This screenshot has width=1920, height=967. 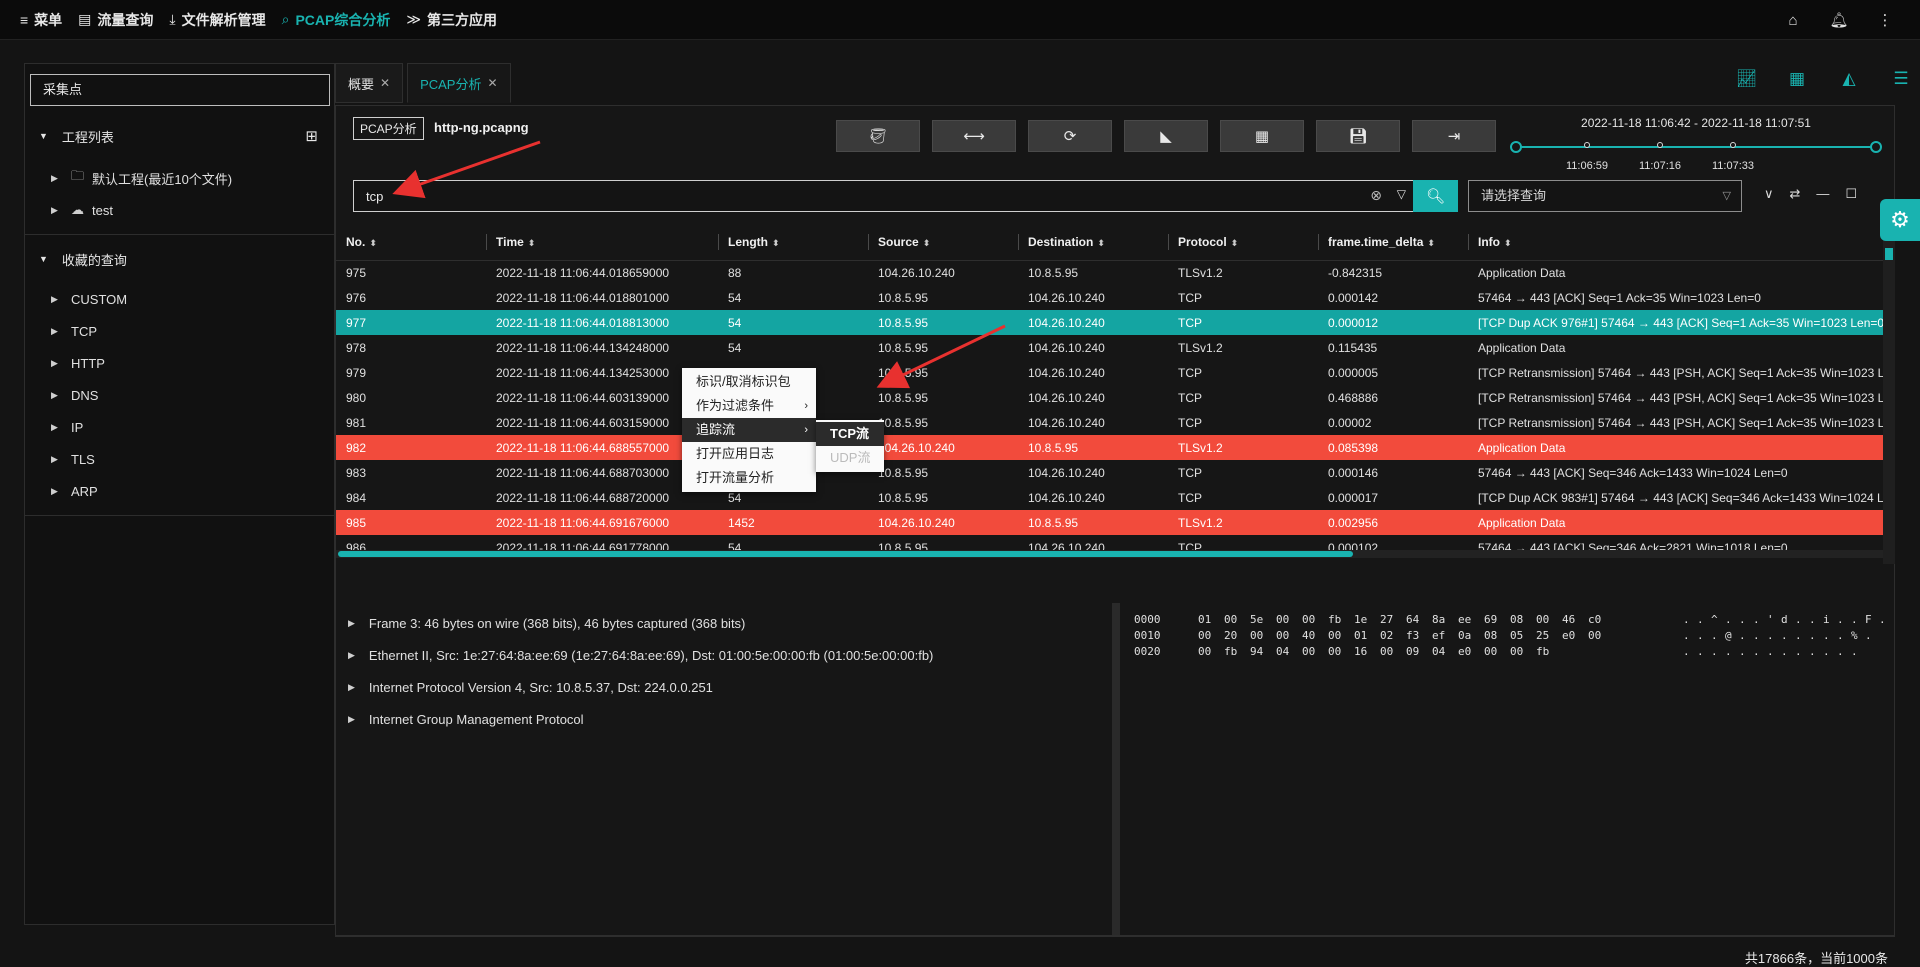 I want to click on column-header: Protocol ⬍, so click(x=1243, y=242).